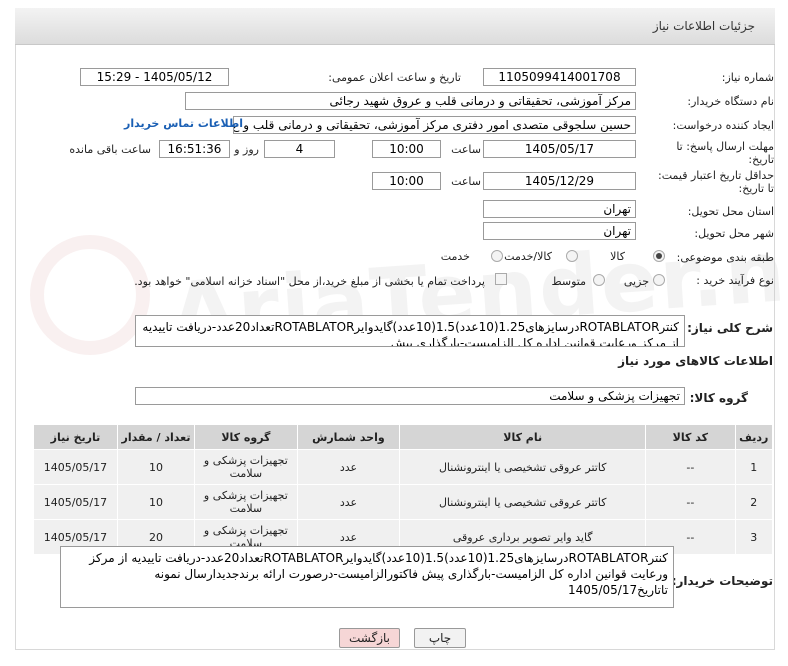 The width and height of the screenshot is (788, 666). What do you see at coordinates (559, 77) in the screenshot?
I see `need-number-field: 1105099414001708` at bounding box center [559, 77].